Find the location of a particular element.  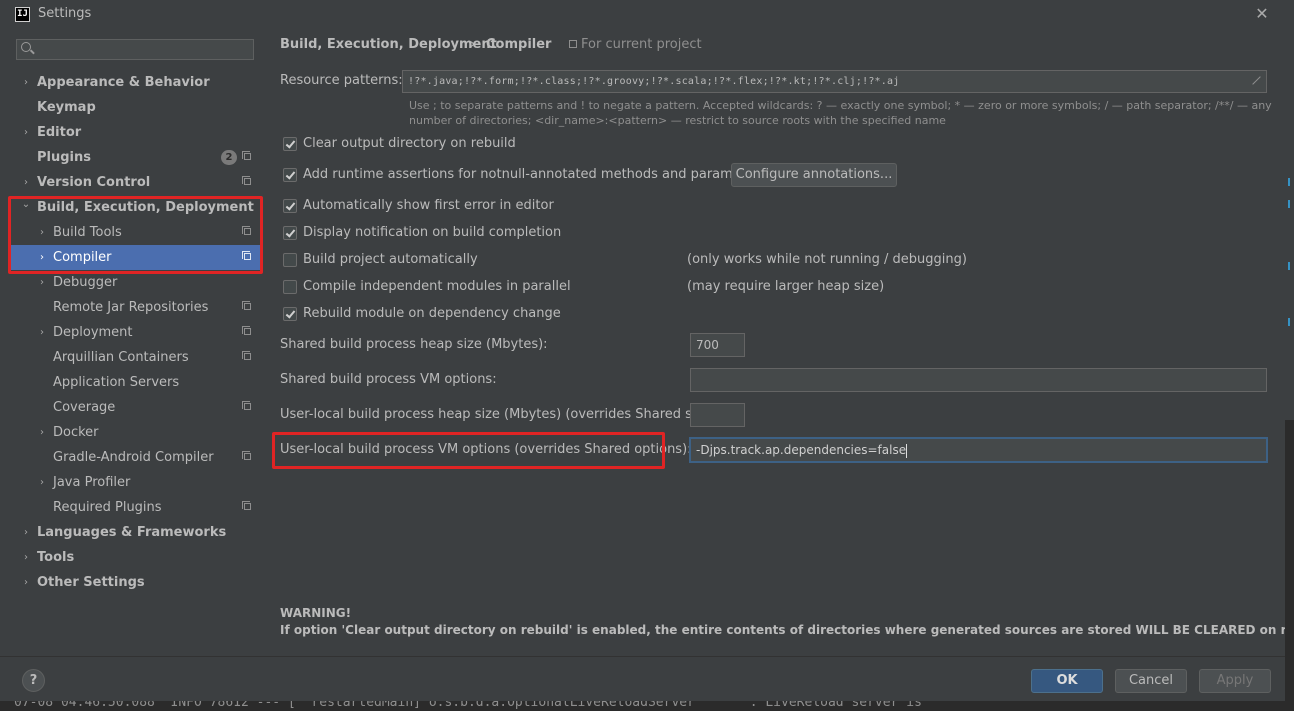

for-current-project-text: For current project is located at coordinates (641, 44).